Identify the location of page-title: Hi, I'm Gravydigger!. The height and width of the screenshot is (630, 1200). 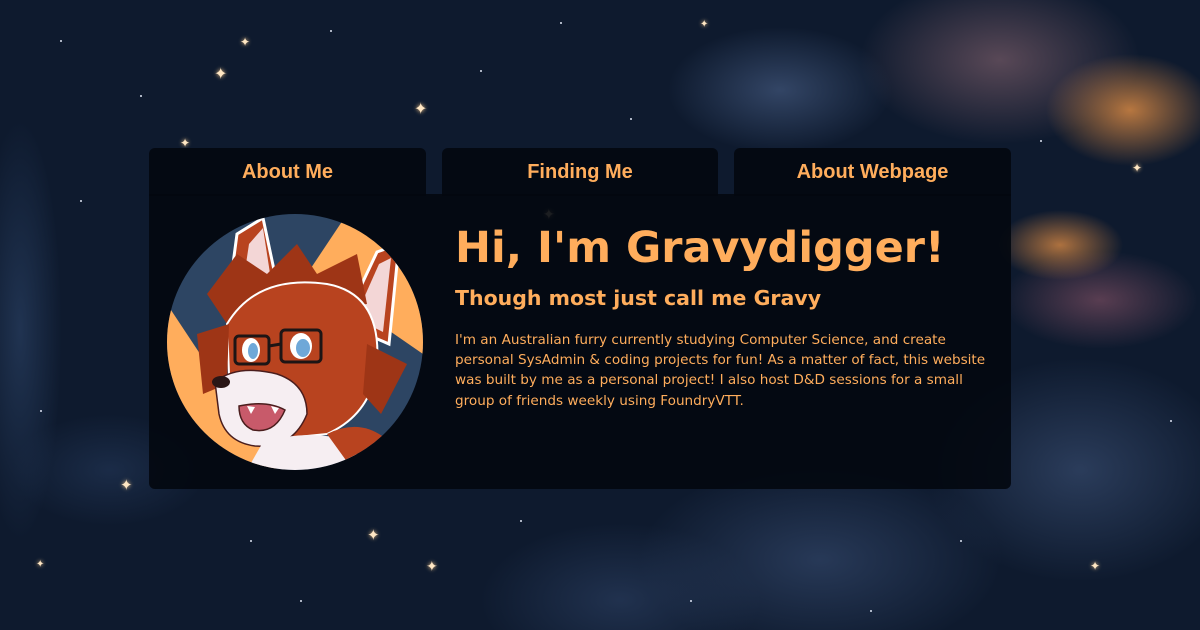
(700, 248).